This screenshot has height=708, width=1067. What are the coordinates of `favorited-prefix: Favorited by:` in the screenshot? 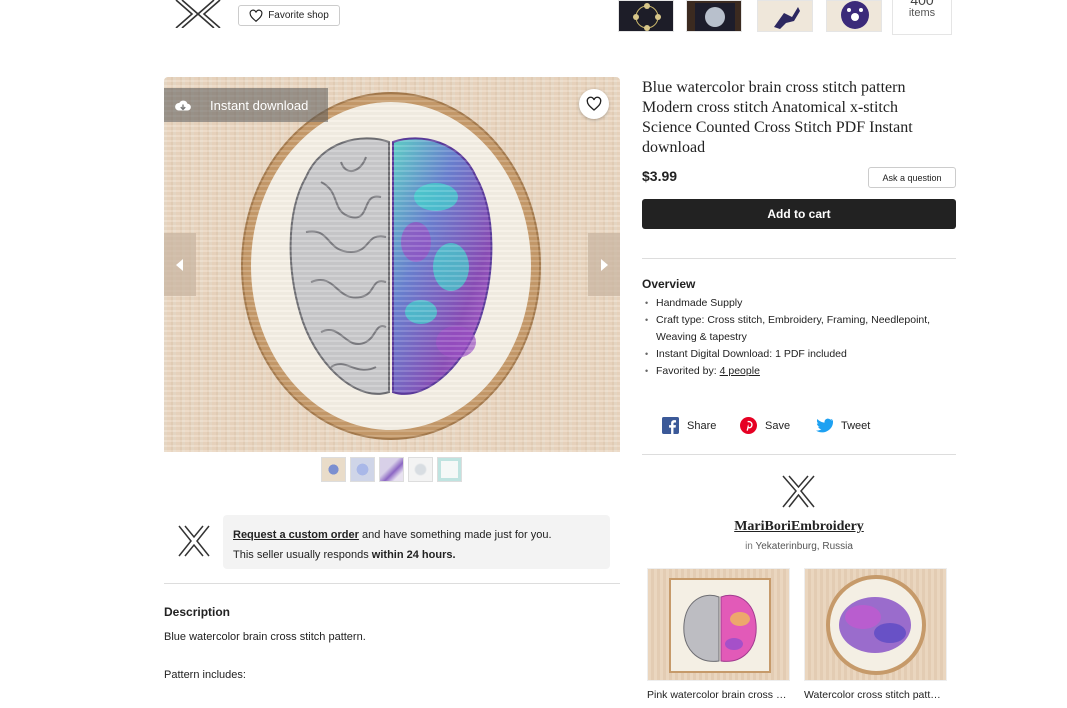 It's located at (688, 371).